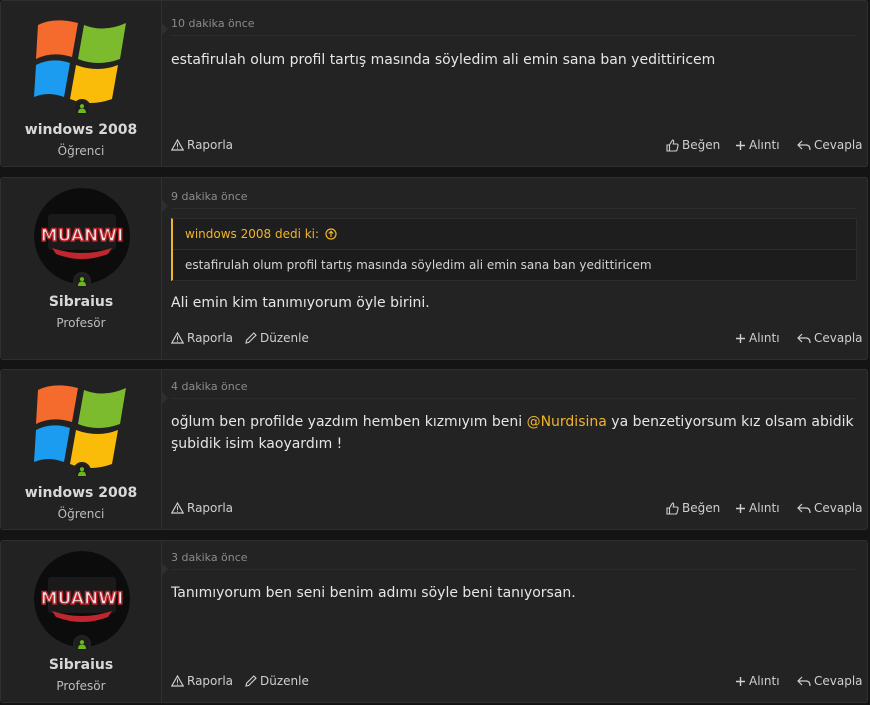 The height and width of the screenshot is (705, 870). Describe the element at coordinates (514, 234) in the screenshot. I see `quote-header: windows 2008 dedi ki:` at that location.